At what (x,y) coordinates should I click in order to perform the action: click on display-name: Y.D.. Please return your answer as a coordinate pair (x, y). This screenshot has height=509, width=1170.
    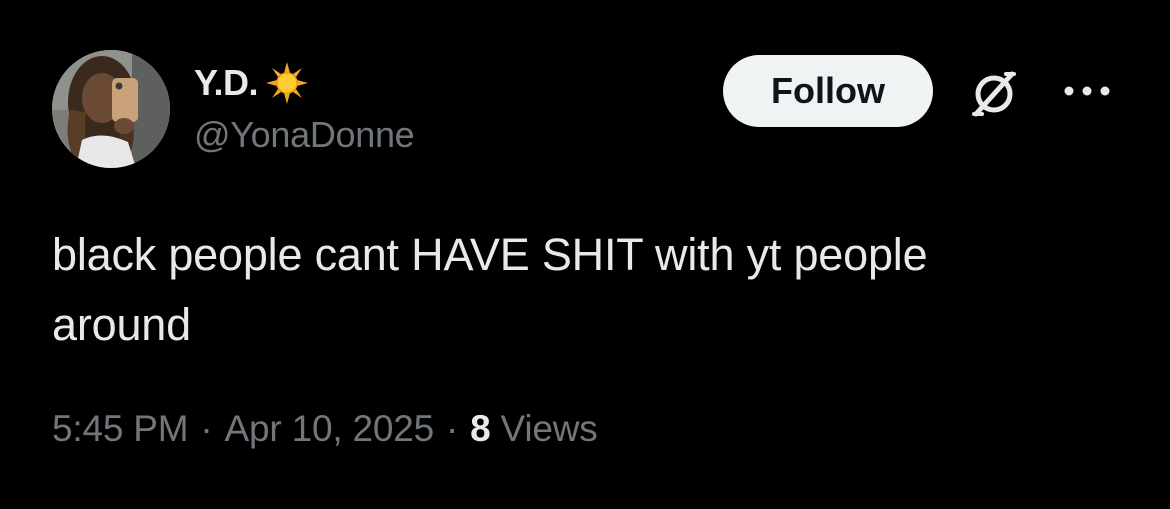
    Looking at the image, I should click on (226, 83).